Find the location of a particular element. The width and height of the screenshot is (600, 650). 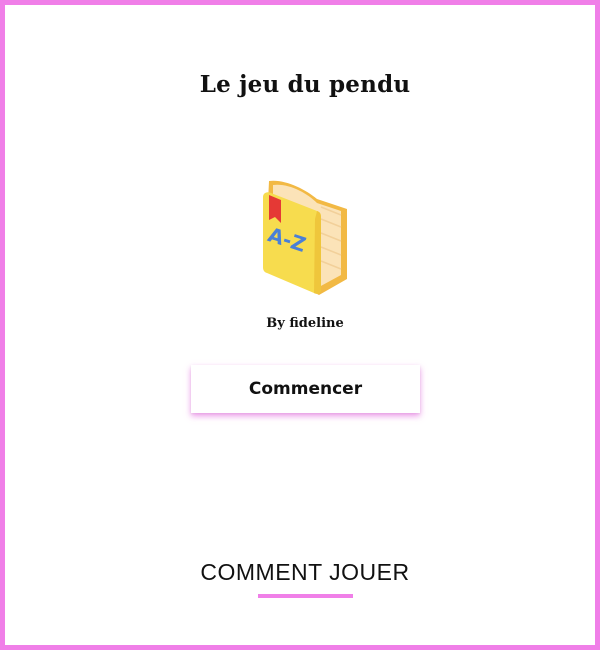

author-byline: By fideline is located at coordinates (305, 323).